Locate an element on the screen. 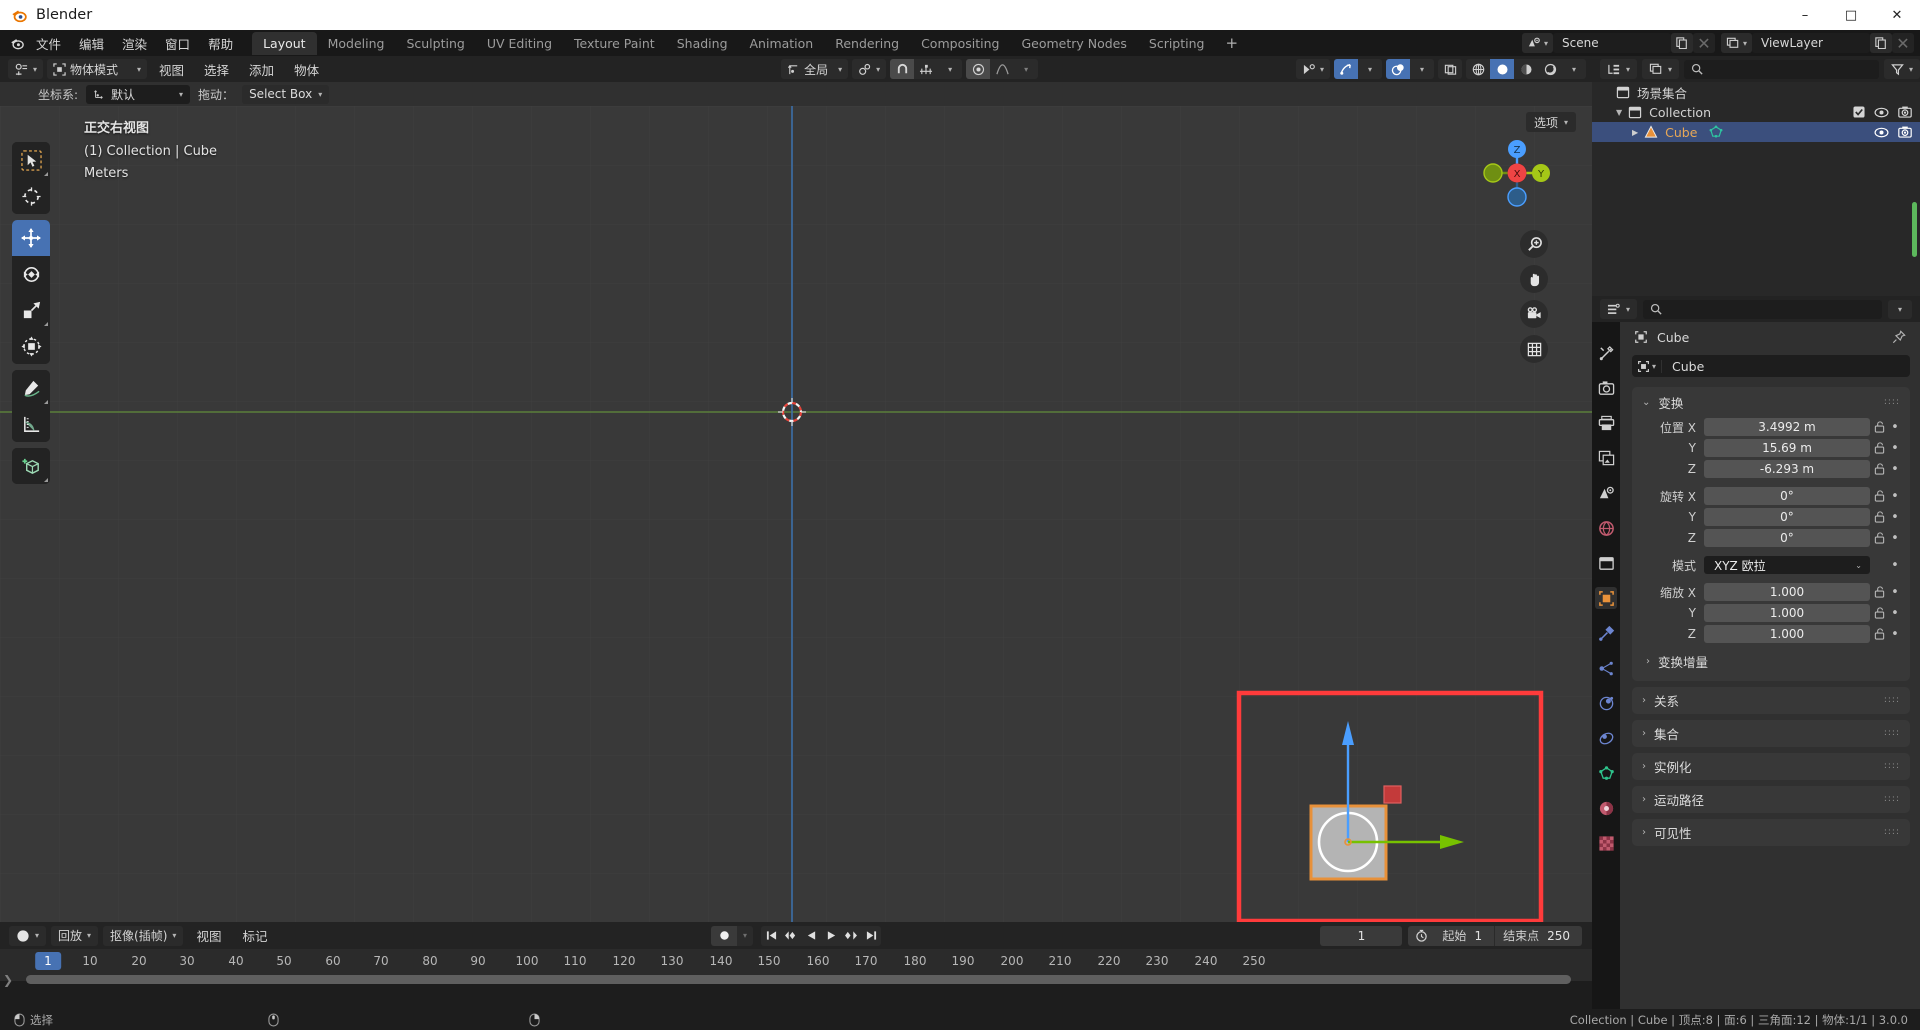  material-tab is located at coordinates (1606, 808).